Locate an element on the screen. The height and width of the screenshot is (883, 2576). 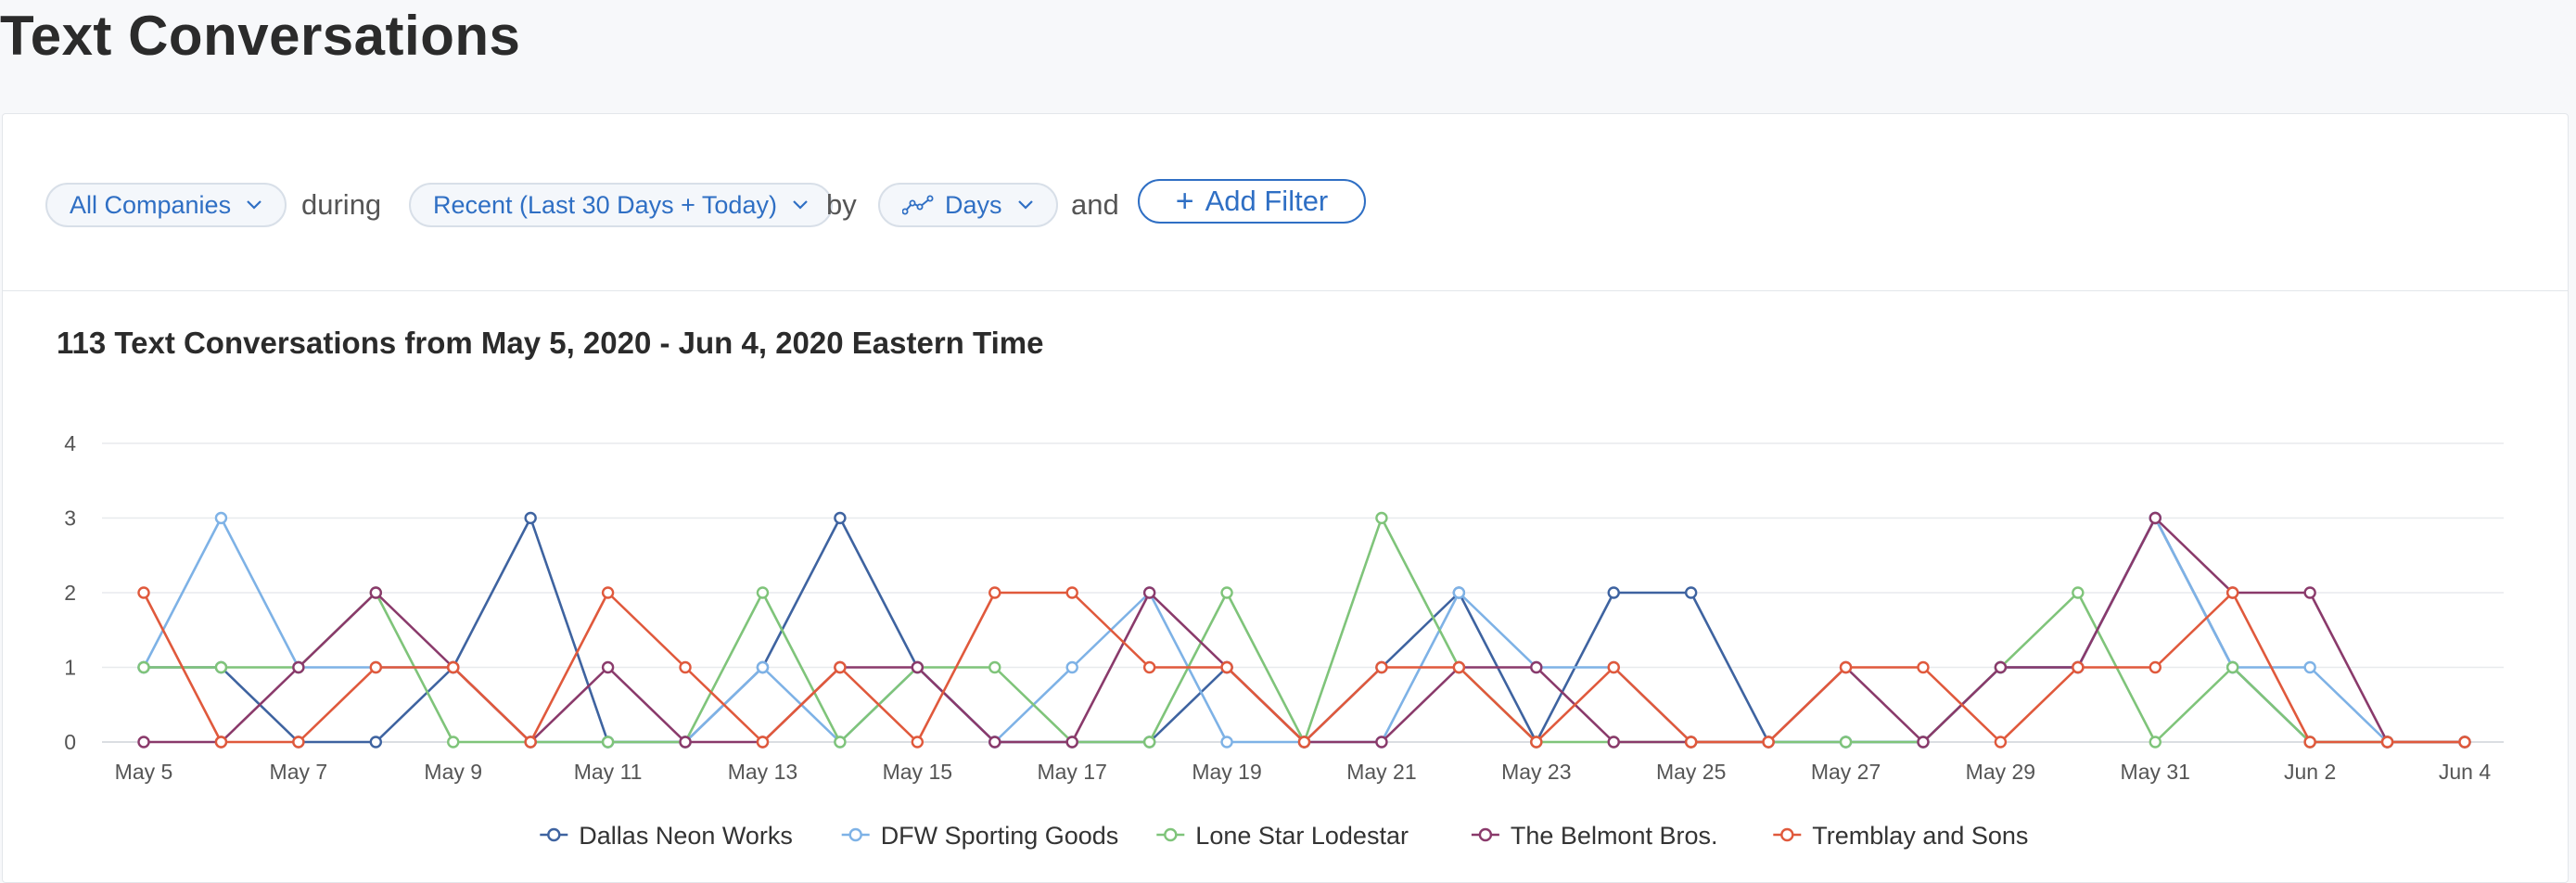
x-tick-label: Jun 4 is located at coordinates (2465, 772).